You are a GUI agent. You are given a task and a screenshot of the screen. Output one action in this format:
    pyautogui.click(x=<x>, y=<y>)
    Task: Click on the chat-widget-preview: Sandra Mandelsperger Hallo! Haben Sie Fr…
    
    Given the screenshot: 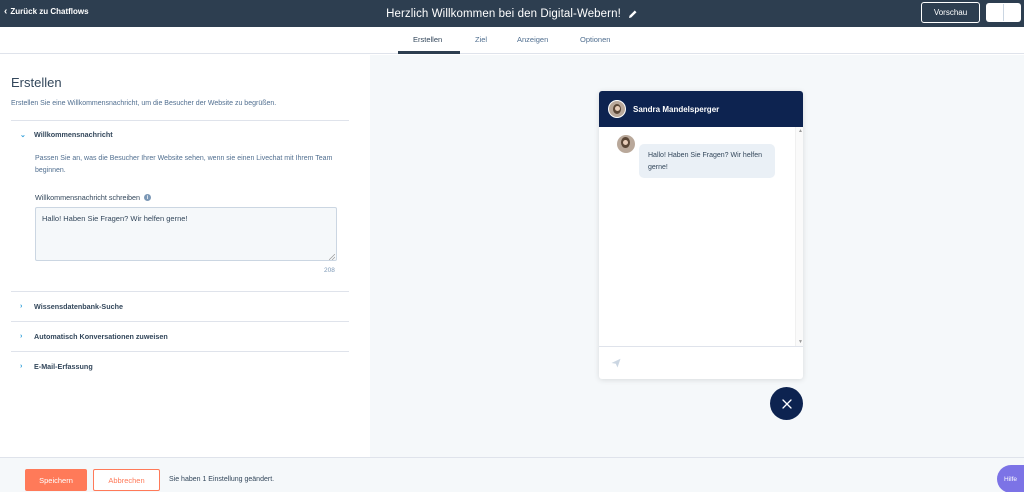 What is the action you would take?
    pyautogui.click(x=701, y=235)
    